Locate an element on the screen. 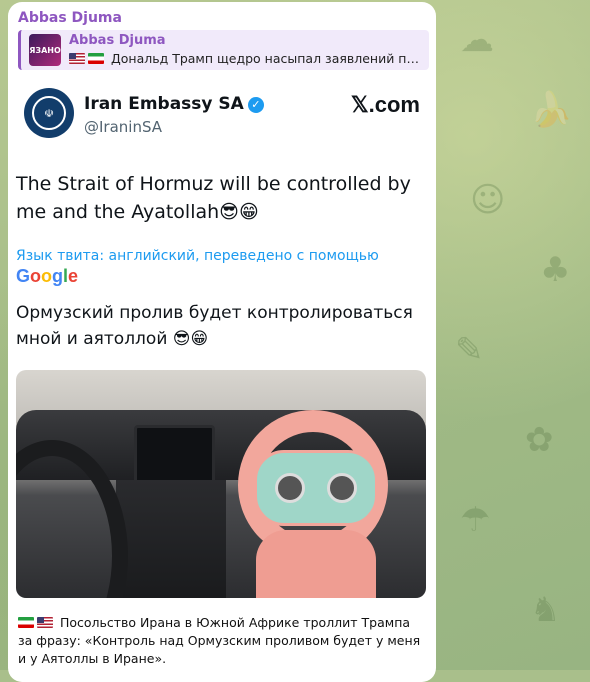 The height and width of the screenshot is (682, 590). message-sender-name: Abbas Djuma is located at coordinates (70, 18).